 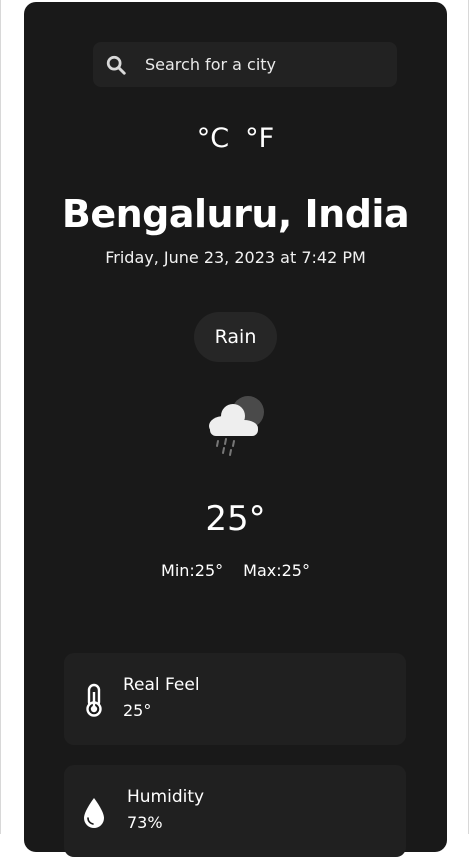 What do you see at coordinates (213, 138) in the screenshot?
I see `celsius-button: °C` at bounding box center [213, 138].